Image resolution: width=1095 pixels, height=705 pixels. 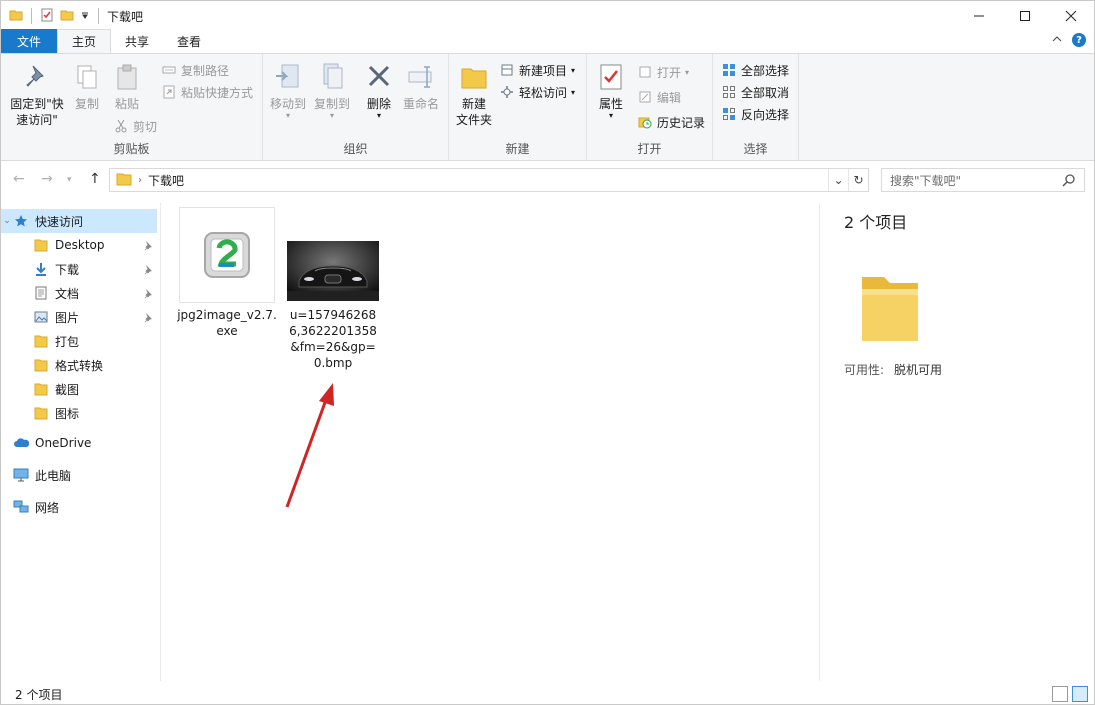 What do you see at coordinates (227, 273) in the screenshot?
I see `file-item: jpg2image_v2.7.exe` at bounding box center [227, 273].